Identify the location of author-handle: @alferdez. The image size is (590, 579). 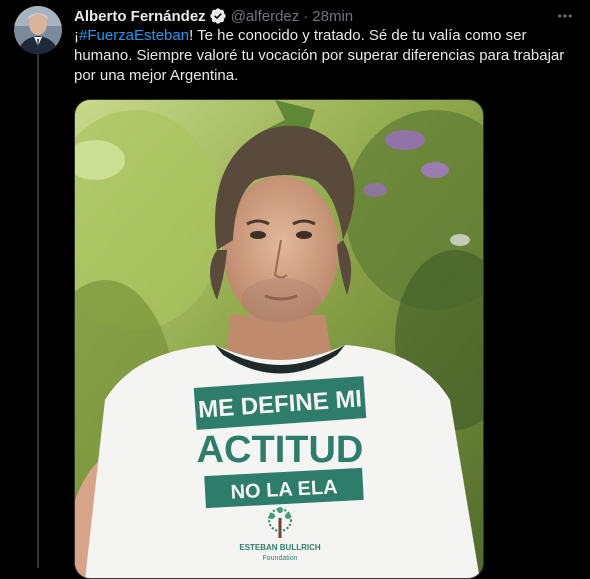
(265, 16).